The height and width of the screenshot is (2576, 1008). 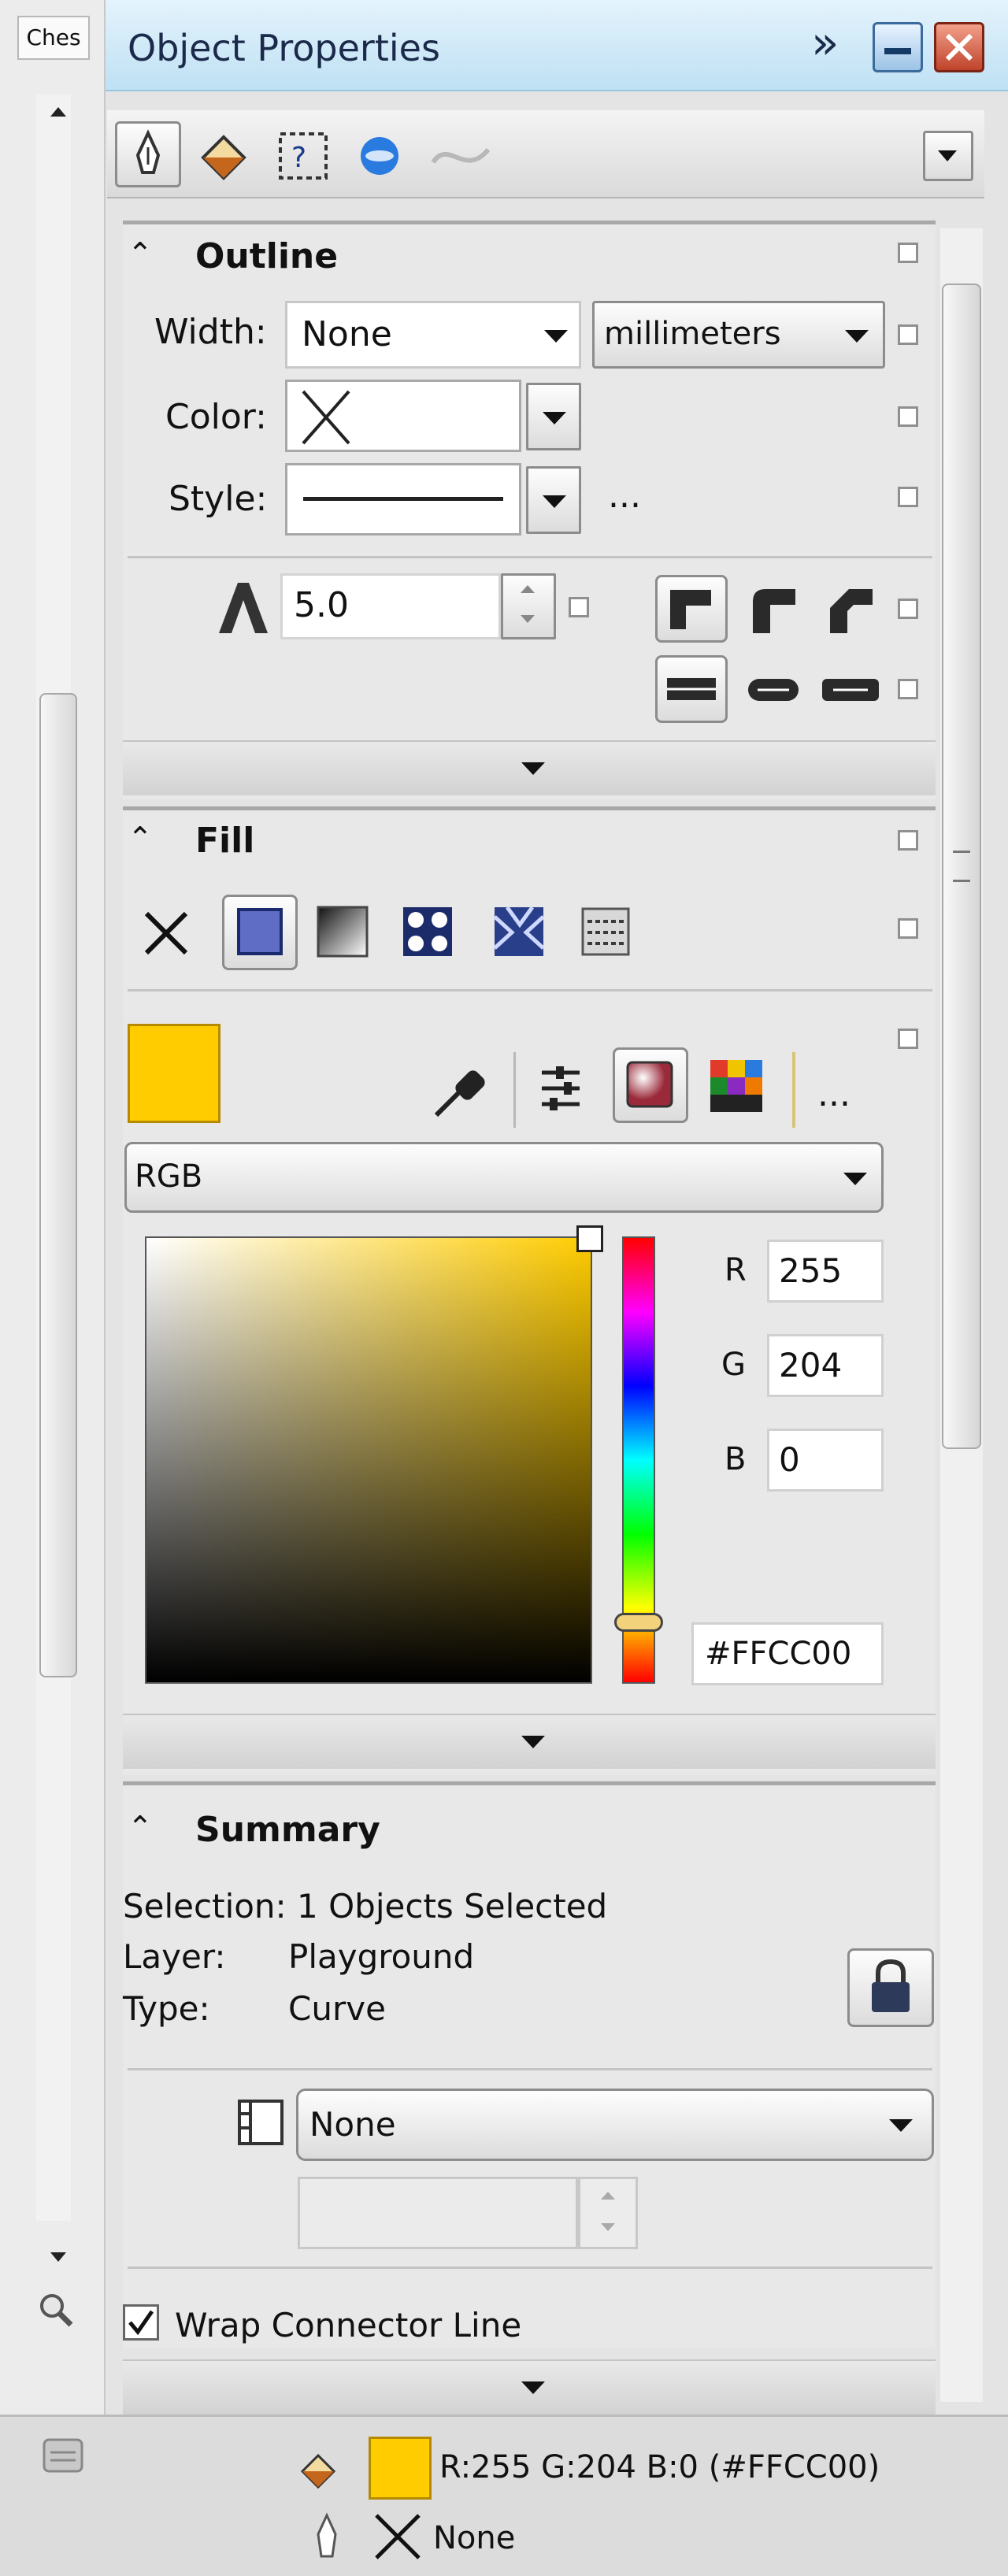 What do you see at coordinates (58, 2257) in the screenshot?
I see `left-scroll-down-icon` at bounding box center [58, 2257].